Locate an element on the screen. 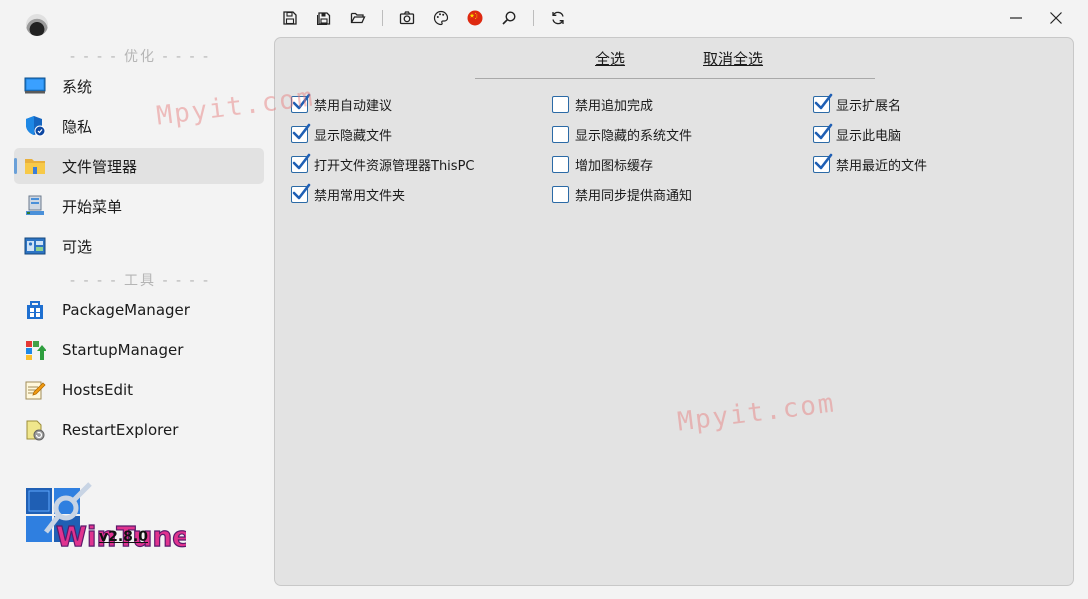  toolbar is located at coordinates (429, 18).